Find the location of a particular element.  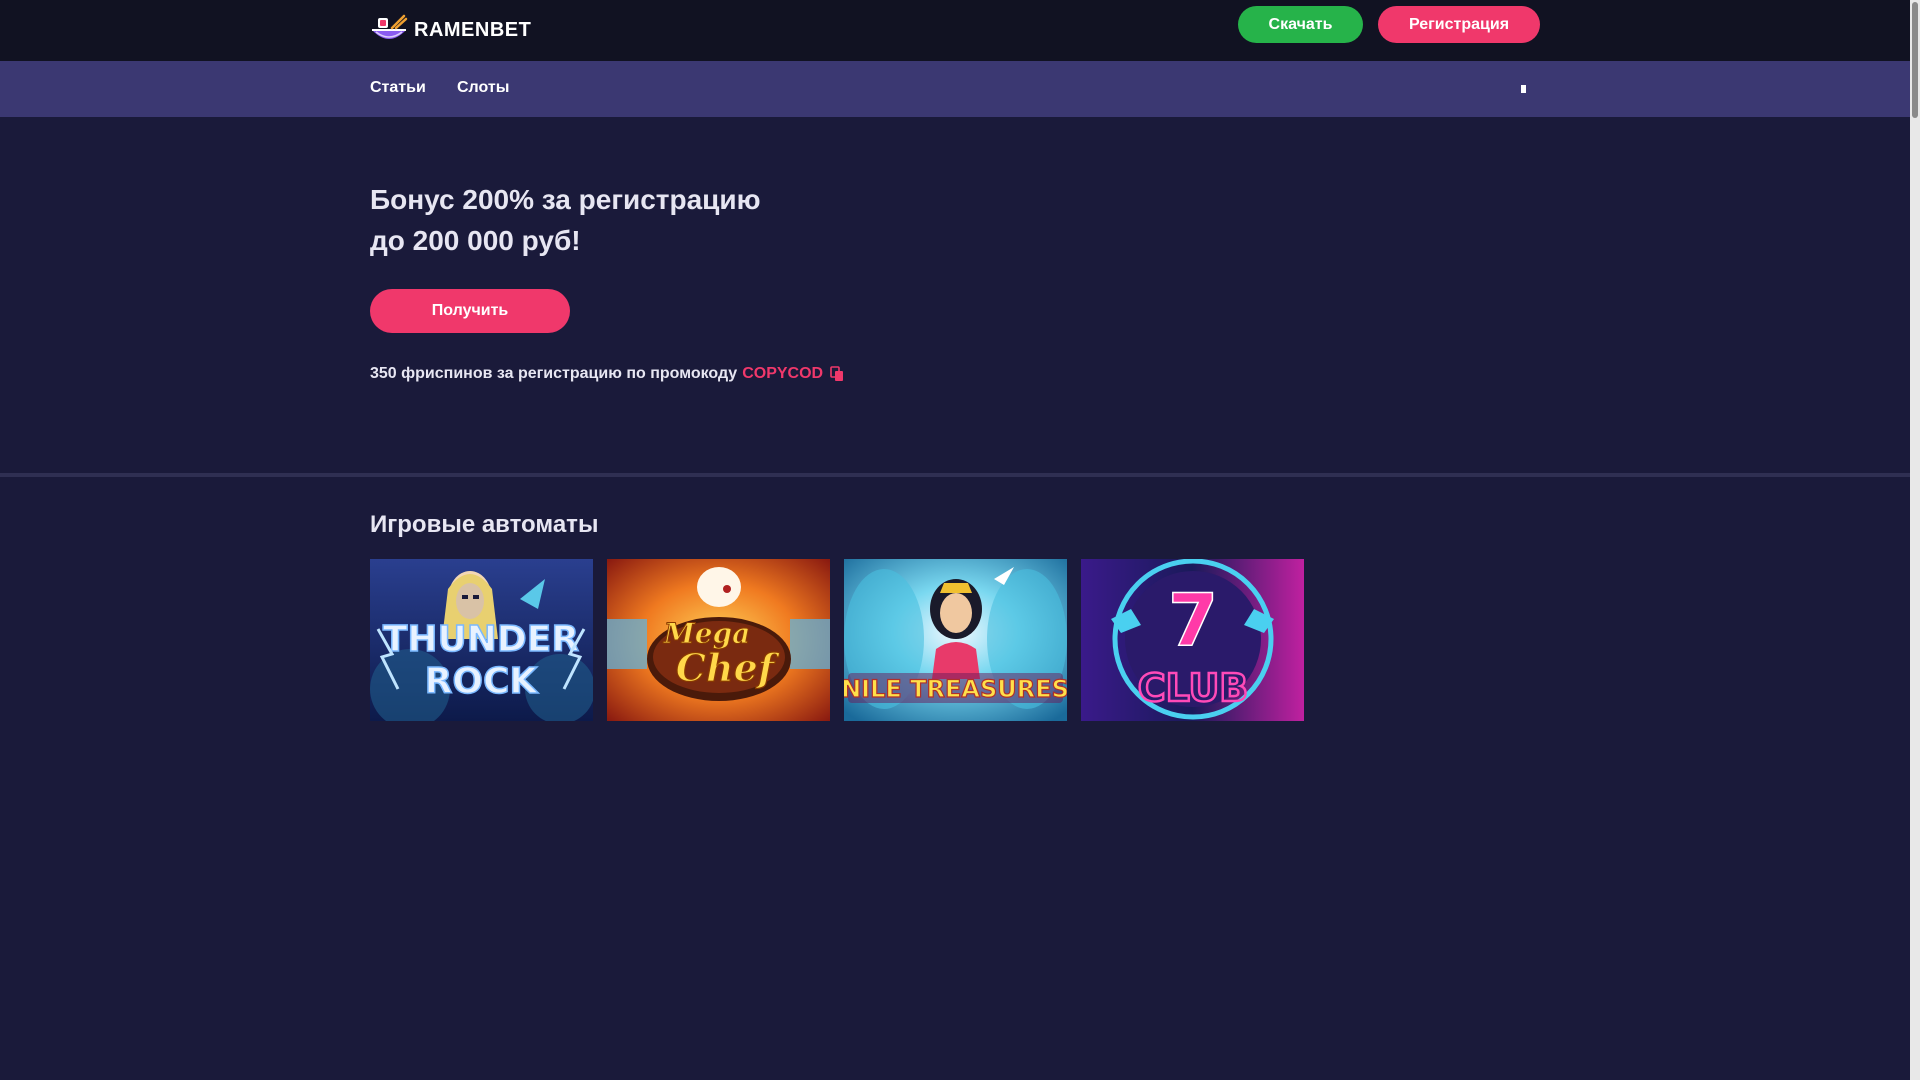

download-button: Скачать is located at coordinates (1300, 24).